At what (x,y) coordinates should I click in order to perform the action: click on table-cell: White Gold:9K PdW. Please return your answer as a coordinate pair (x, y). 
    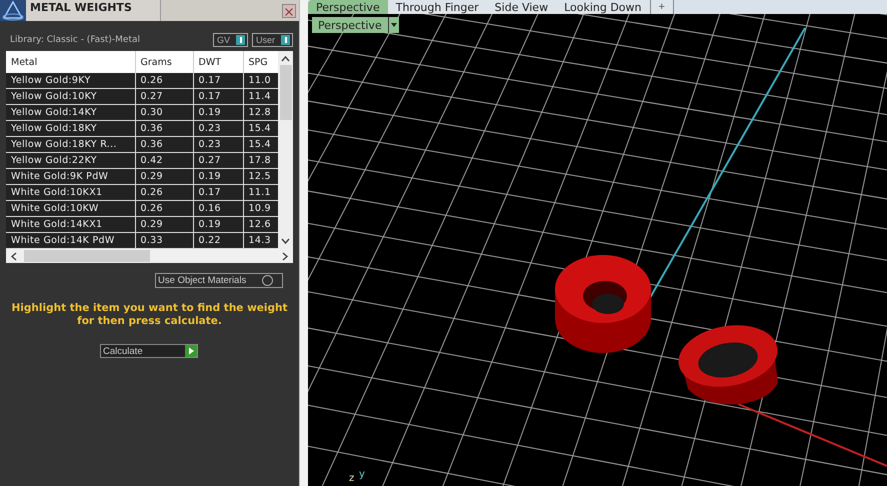
    Looking at the image, I should click on (70, 176).